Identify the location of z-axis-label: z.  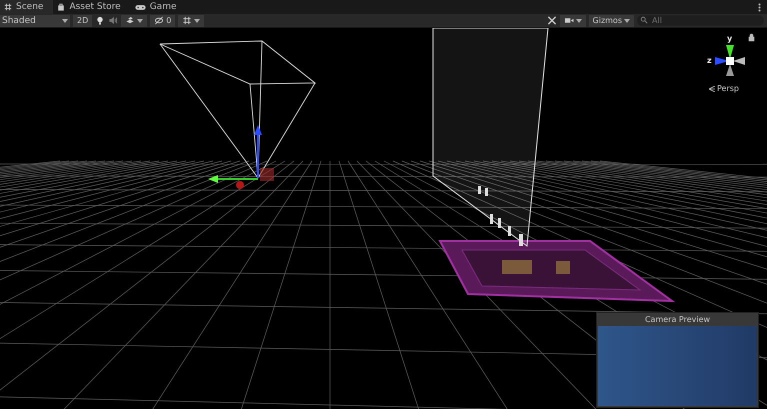
(709, 60).